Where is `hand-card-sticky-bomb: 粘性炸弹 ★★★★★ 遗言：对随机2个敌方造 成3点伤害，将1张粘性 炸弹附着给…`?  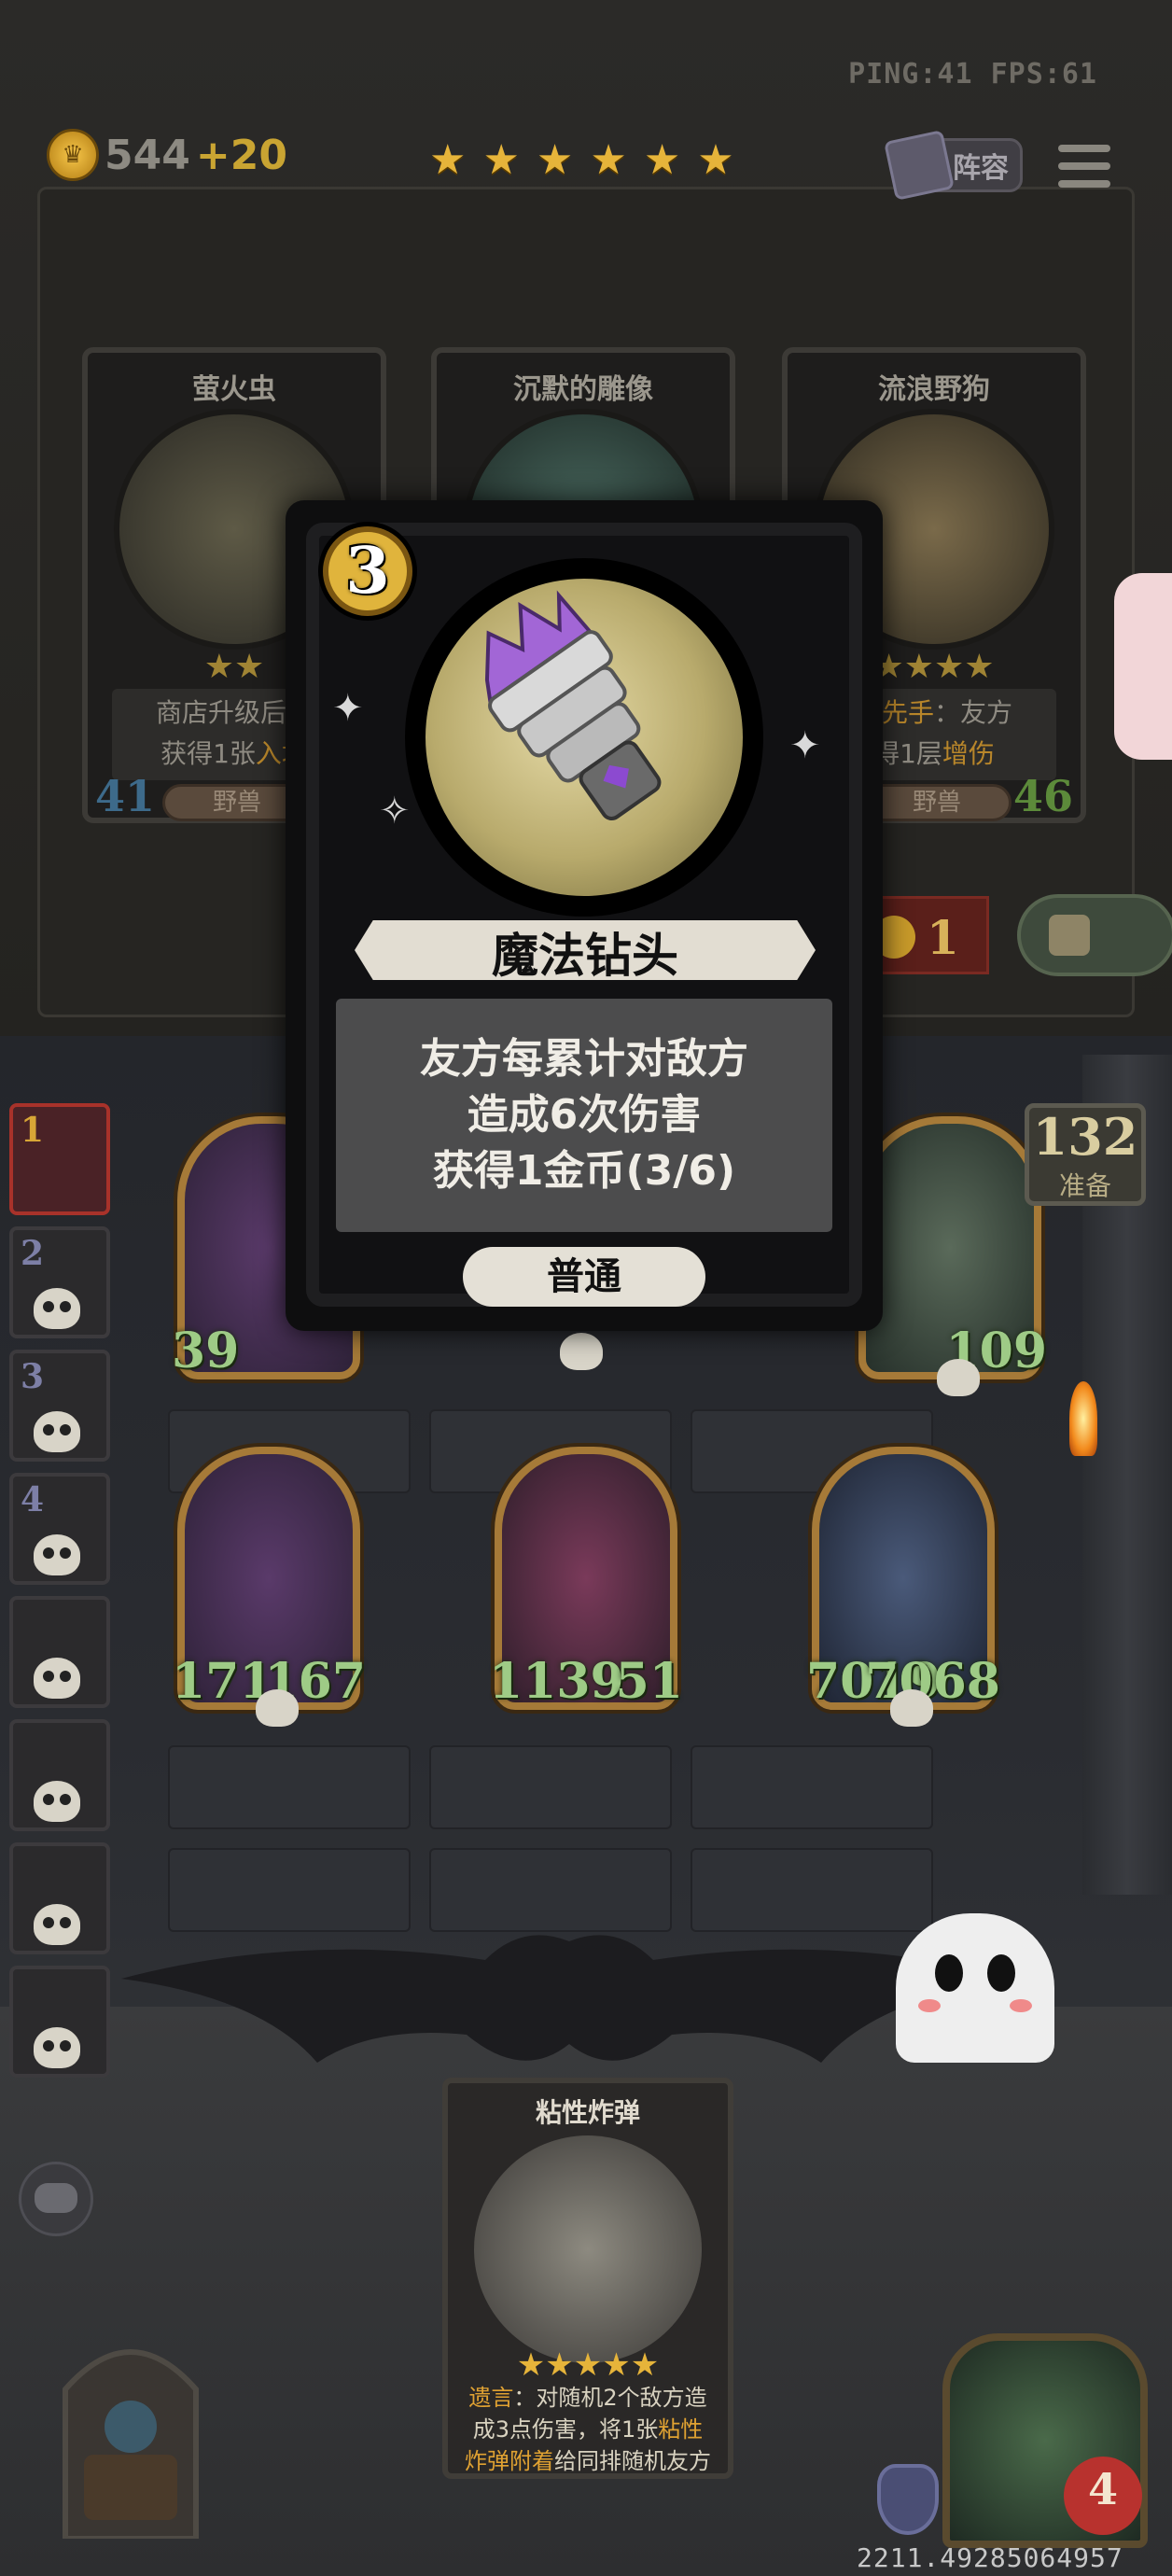 hand-card-sticky-bomb: 粘性炸弹 ★★★★★ 遗言：对随机2个敌方造 成3点伤害，将1张粘性 炸弹附着给… is located at coordinates (587, 2278).